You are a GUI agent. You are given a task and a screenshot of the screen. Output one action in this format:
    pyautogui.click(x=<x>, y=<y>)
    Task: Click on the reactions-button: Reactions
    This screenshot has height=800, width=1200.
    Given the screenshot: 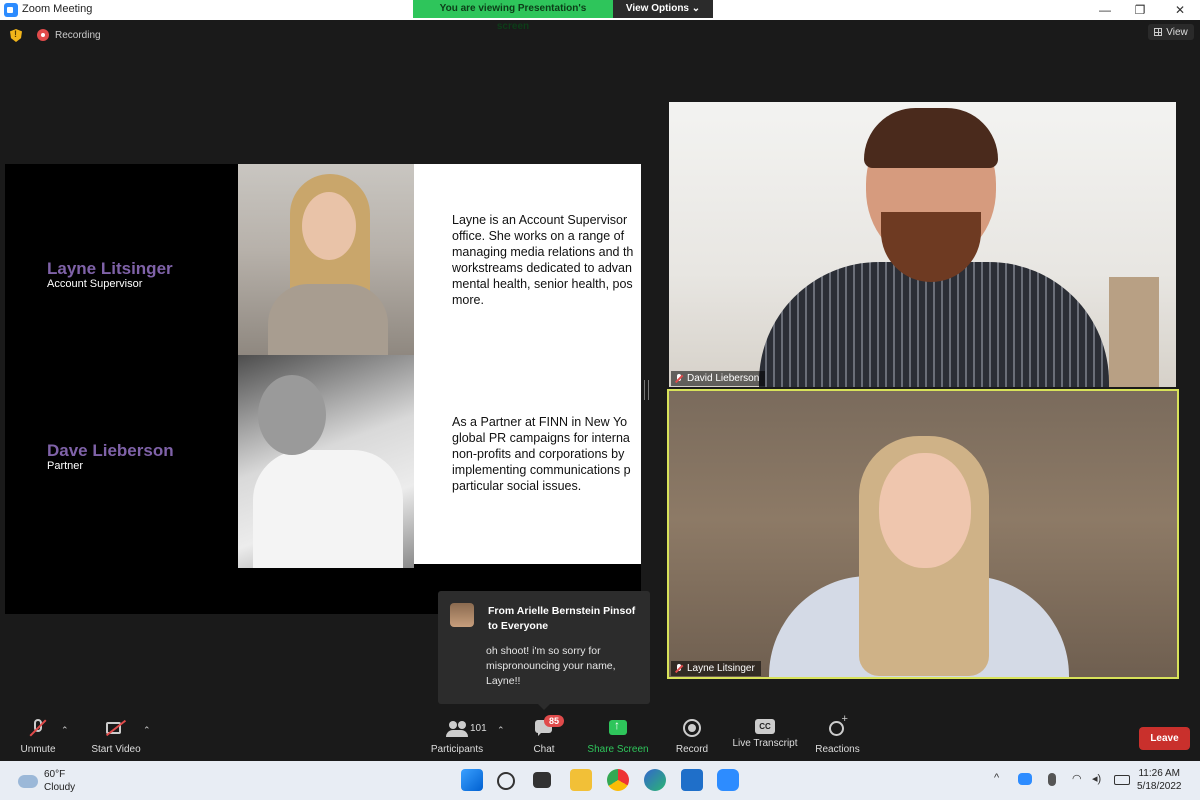 What is the action you would take?
    pyautogui.click(x=837, y=734)
    